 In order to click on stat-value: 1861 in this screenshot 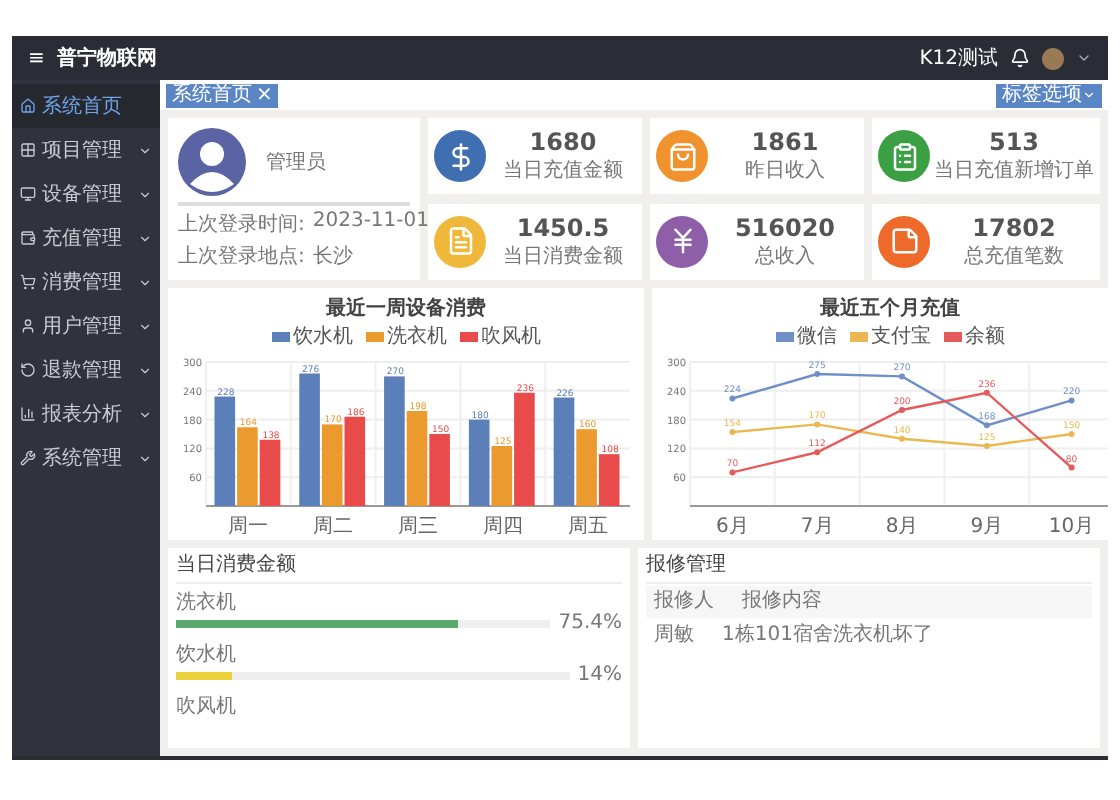, I will do `click(785, 142)`.